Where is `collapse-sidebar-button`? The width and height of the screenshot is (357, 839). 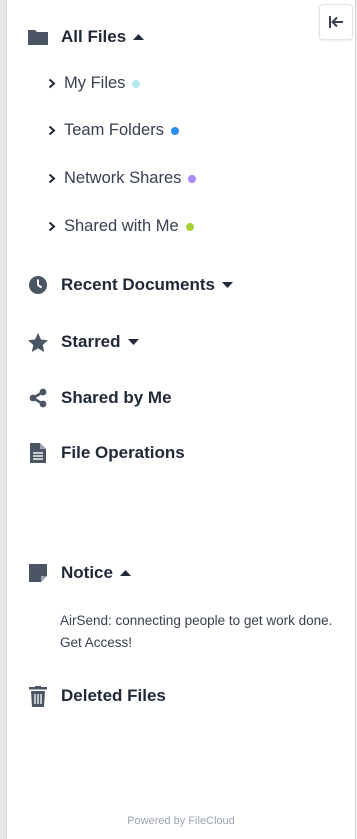
collapse-sidebar-button is located at coordinates (336, 22).